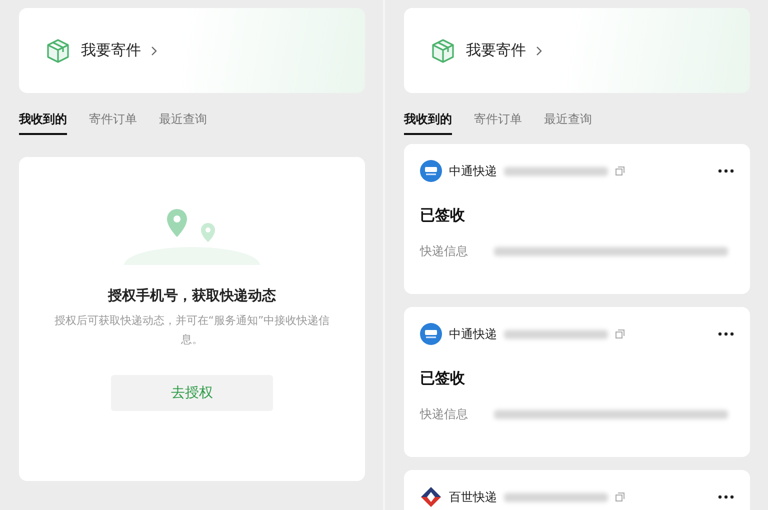 The image size is (768, 510). Describe the element at coordinates (473, 497) in the screenshot. I see `courier-name: 百世快递` at that location.